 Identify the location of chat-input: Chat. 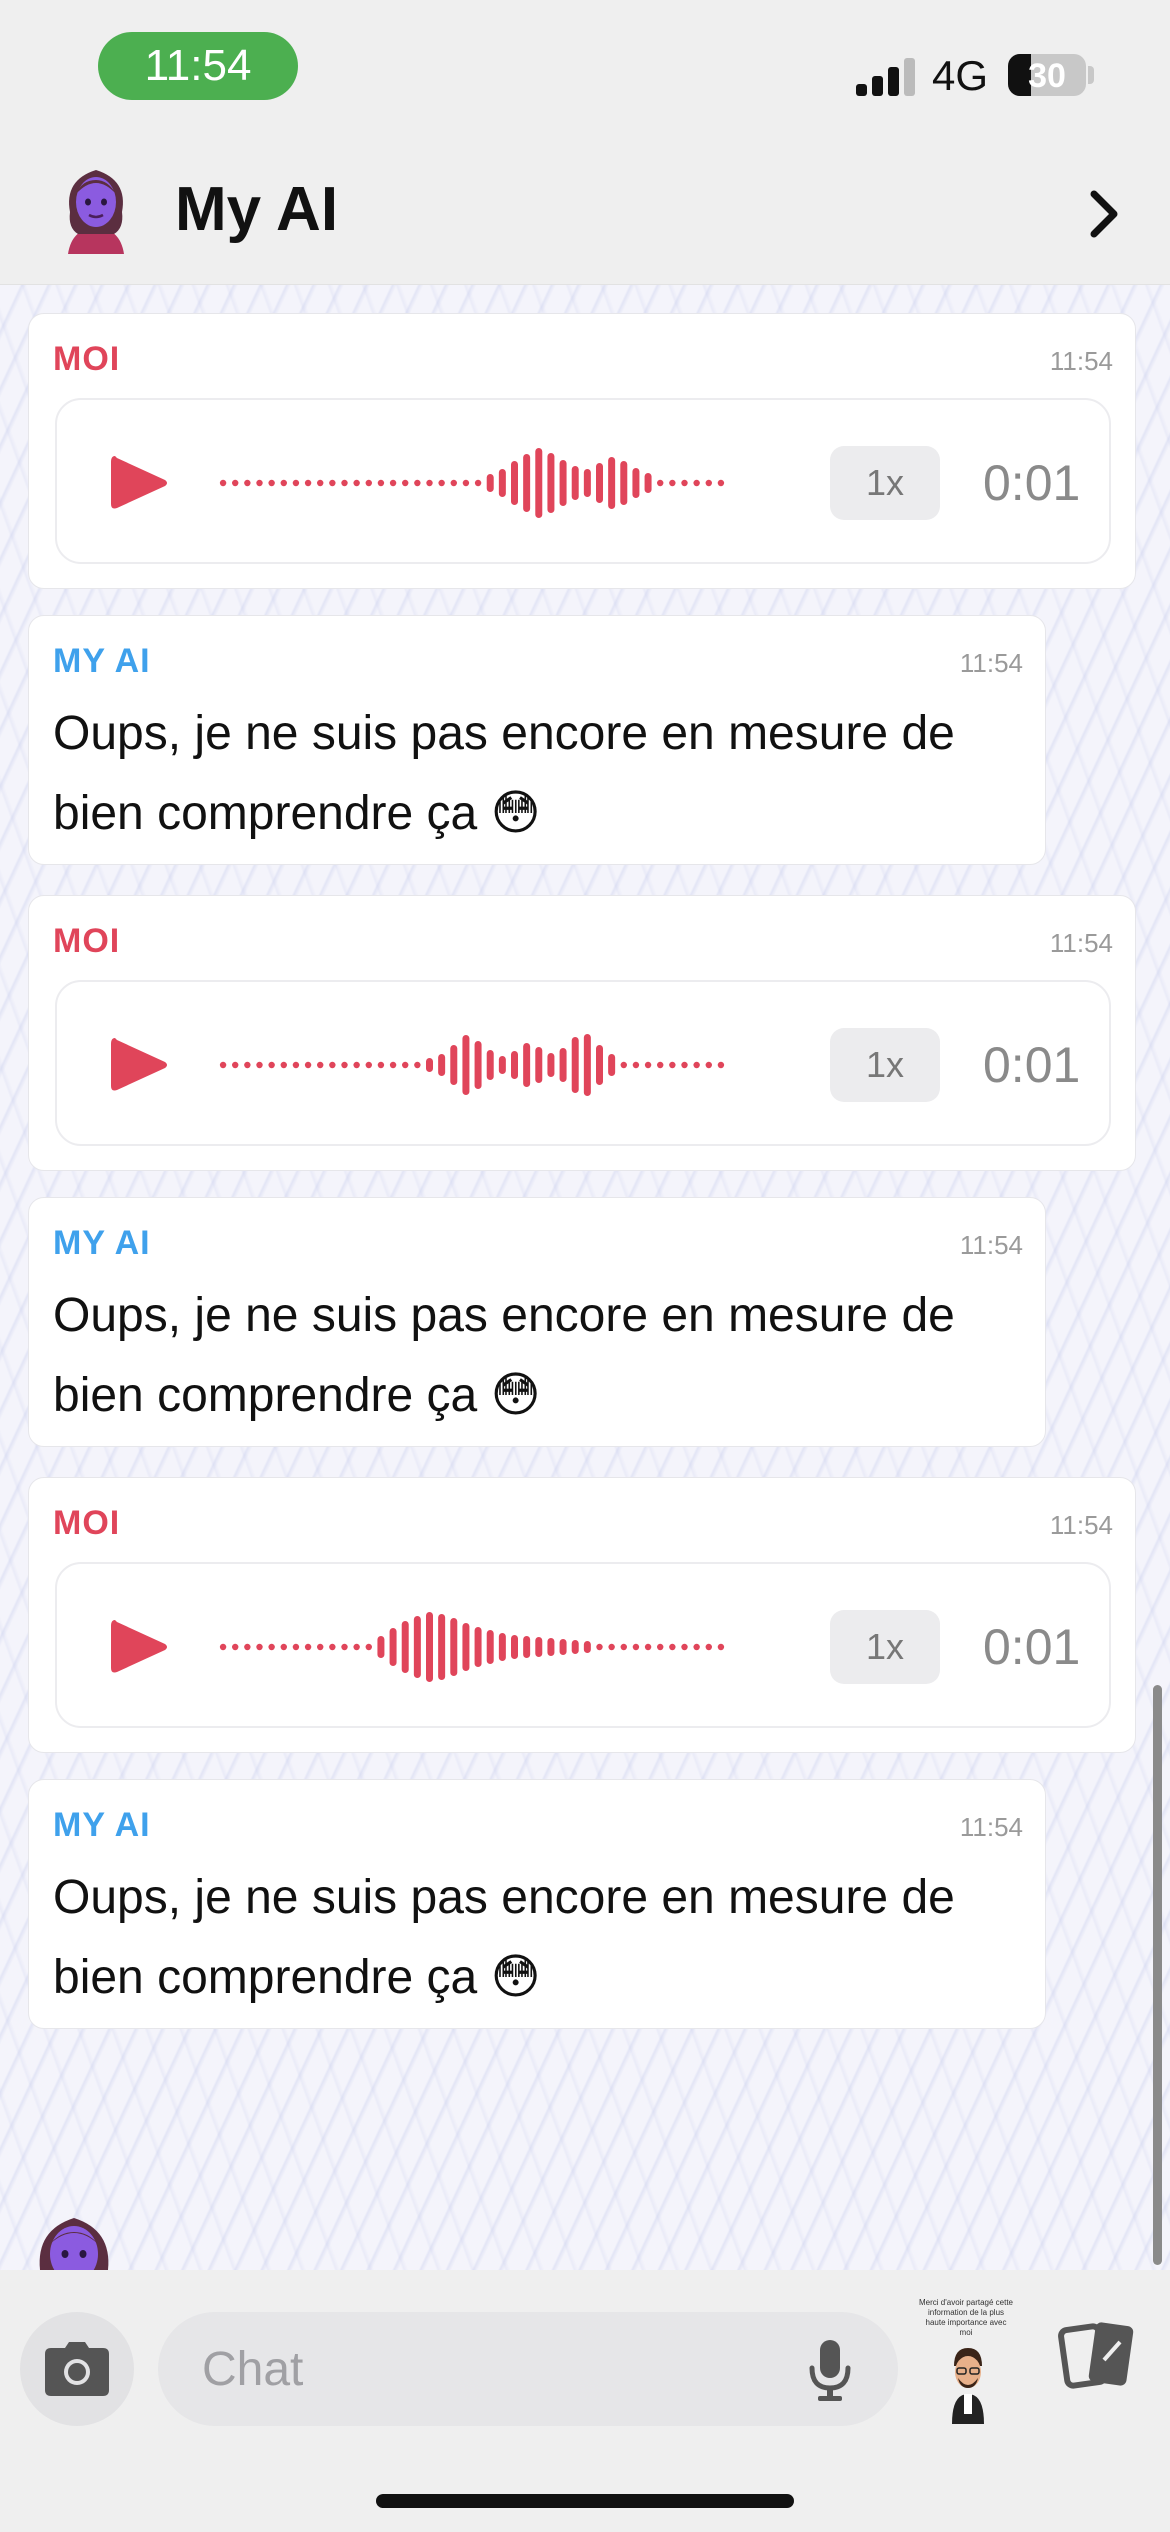
(528, 2369).